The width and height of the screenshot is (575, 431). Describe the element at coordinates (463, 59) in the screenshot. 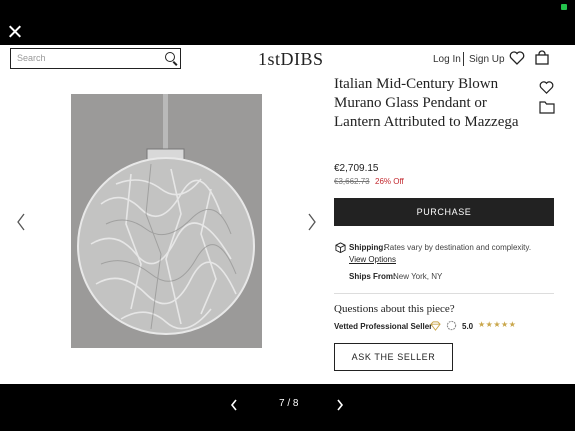

I see `nav-separator` at that location.